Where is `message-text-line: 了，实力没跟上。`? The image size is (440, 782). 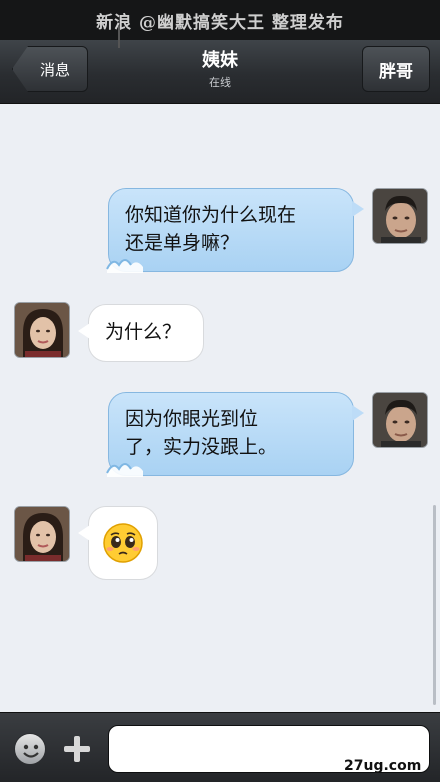
message-text-line: 了，实力没跟上。 is located at coordinates (201, 447).